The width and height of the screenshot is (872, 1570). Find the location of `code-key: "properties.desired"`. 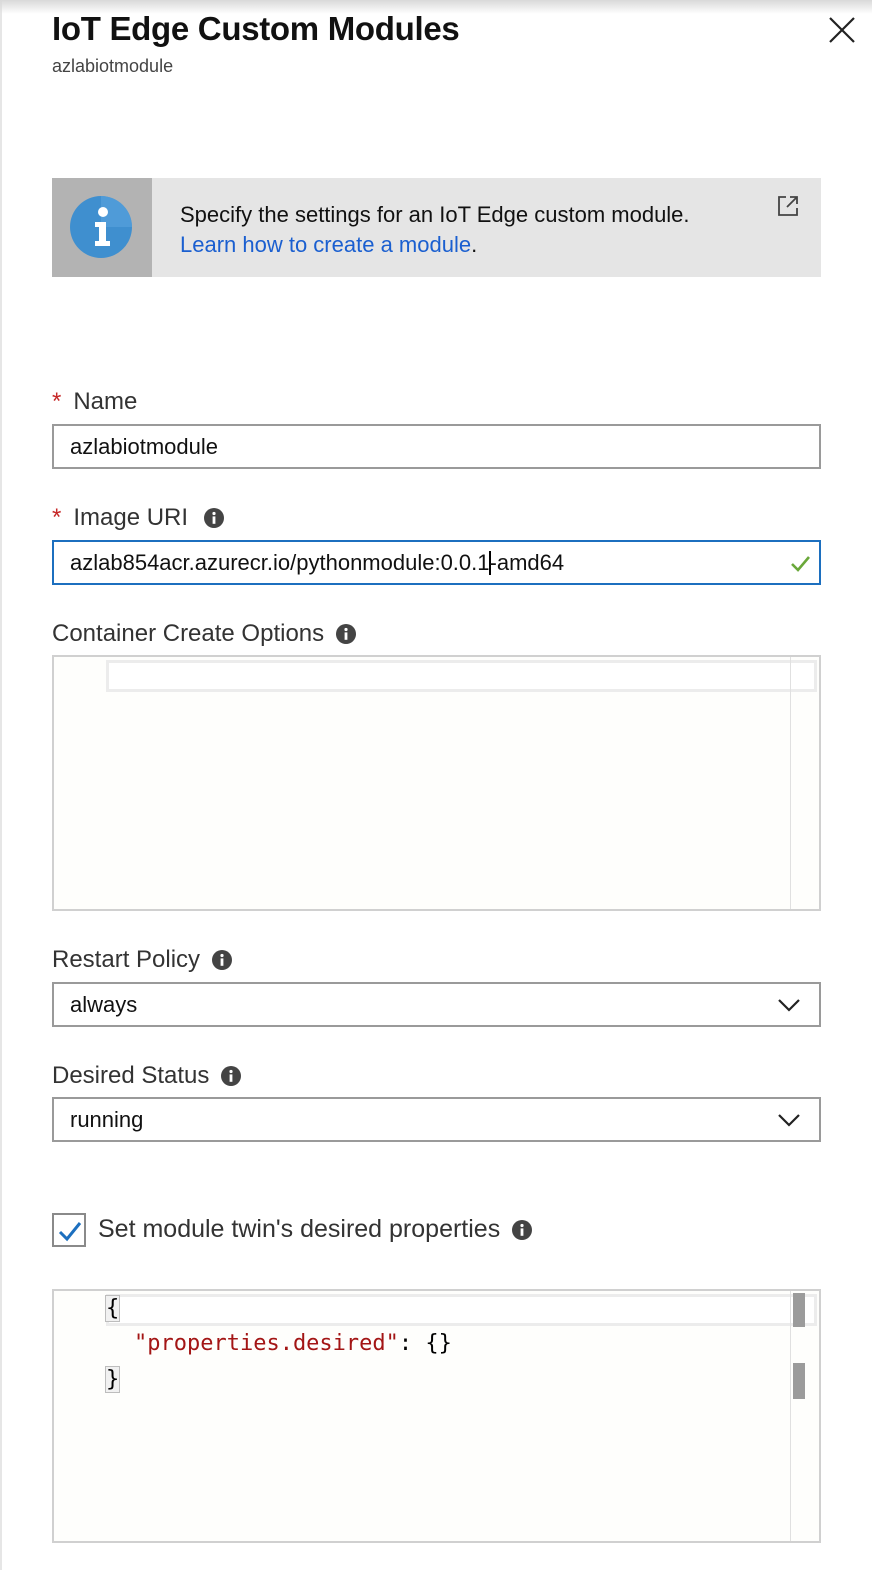

code-key: "properties.desired" is located at coordinates (266, 1343).